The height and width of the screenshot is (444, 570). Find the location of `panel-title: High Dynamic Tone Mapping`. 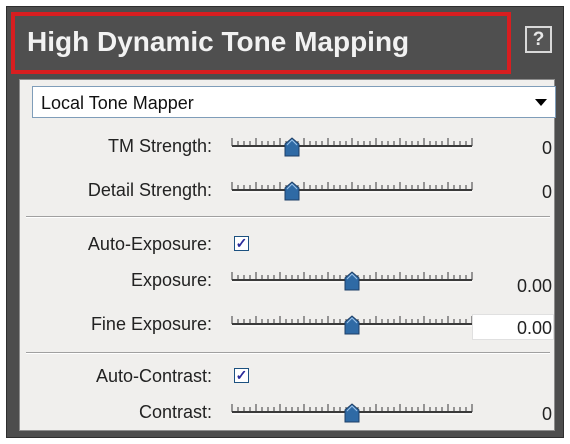

panel-title: High Dynamic Tone Mapping is located at coordinates (218, 41).